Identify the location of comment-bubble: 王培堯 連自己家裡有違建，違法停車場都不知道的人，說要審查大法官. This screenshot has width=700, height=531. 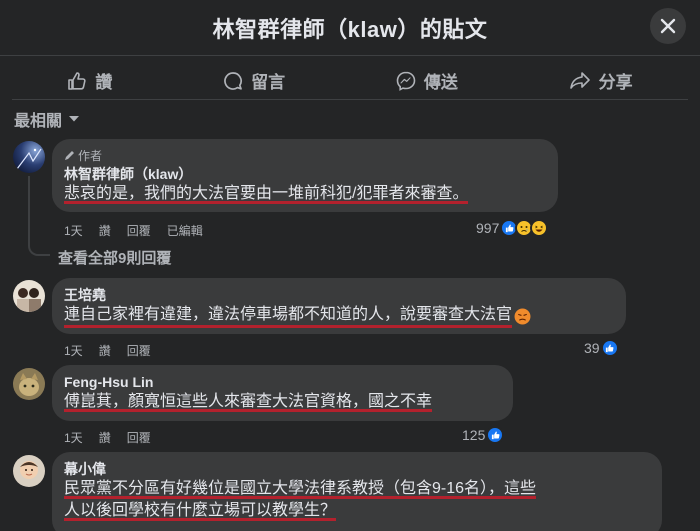
(339, 306).